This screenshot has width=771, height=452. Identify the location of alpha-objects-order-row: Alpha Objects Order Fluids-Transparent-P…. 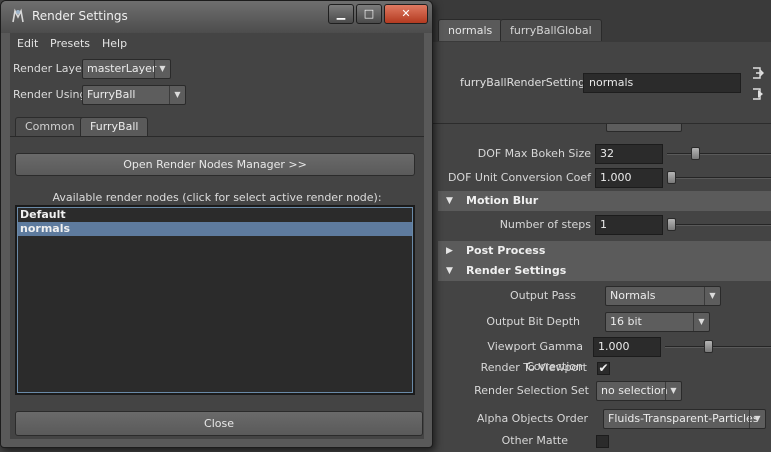
(604, 420).